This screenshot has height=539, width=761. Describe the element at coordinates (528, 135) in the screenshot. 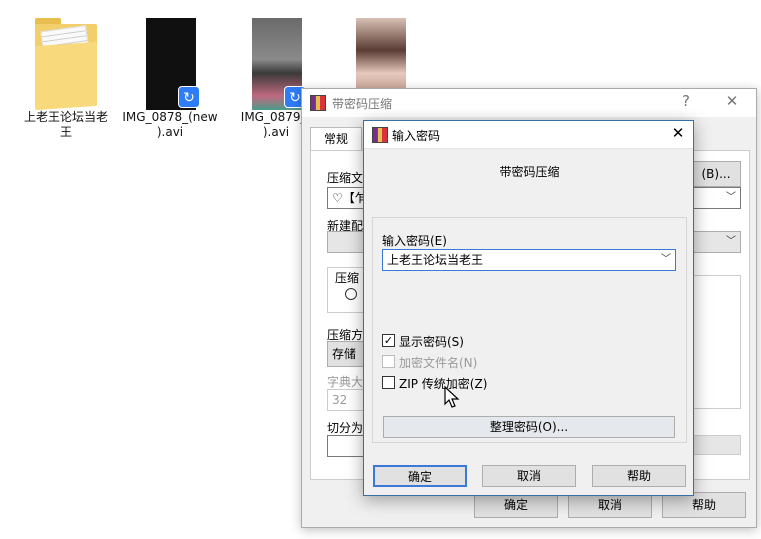

I see `title-bar: 输入密码 ✕` at that location.